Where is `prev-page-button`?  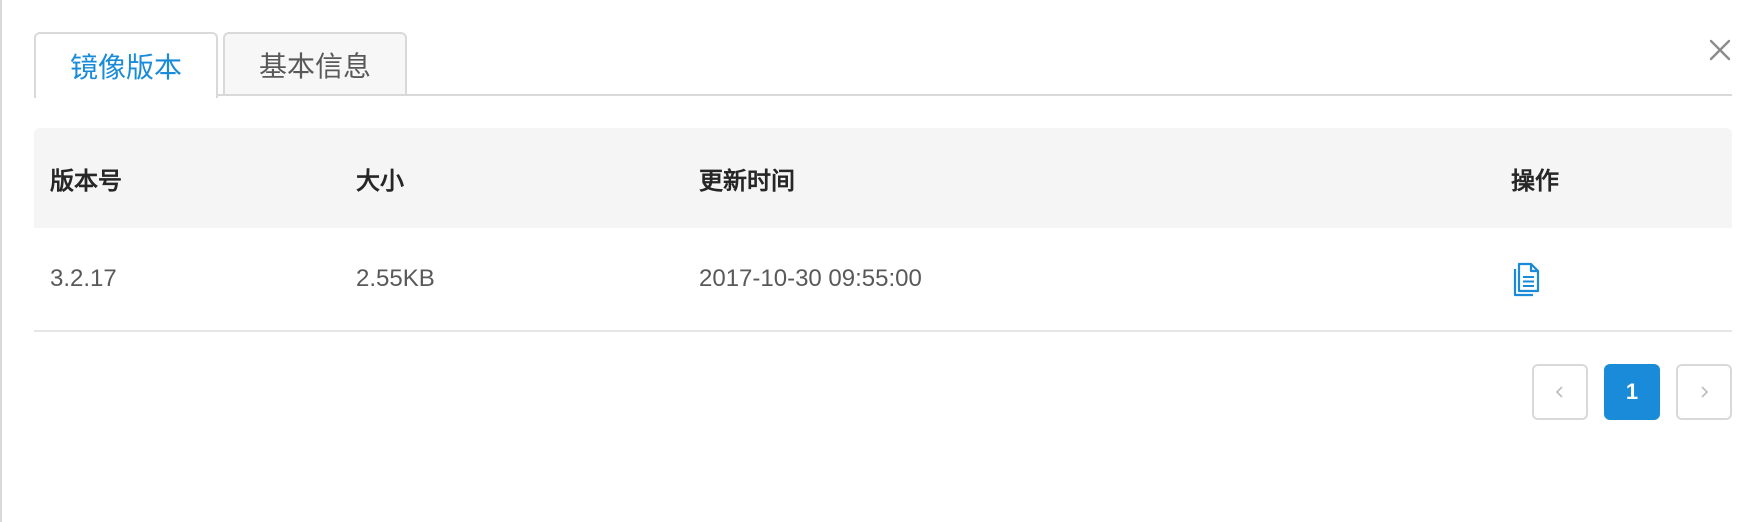
prev-page-button is located at coordinates (1560, 392).